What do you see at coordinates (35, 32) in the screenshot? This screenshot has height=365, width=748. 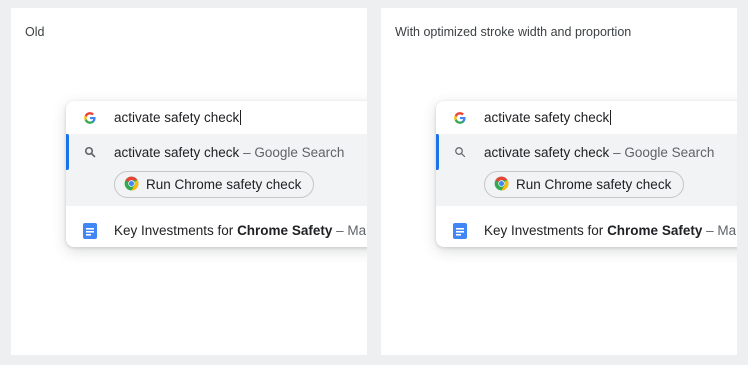 I see `panel-label: Old` at bounding box center [35, 32].